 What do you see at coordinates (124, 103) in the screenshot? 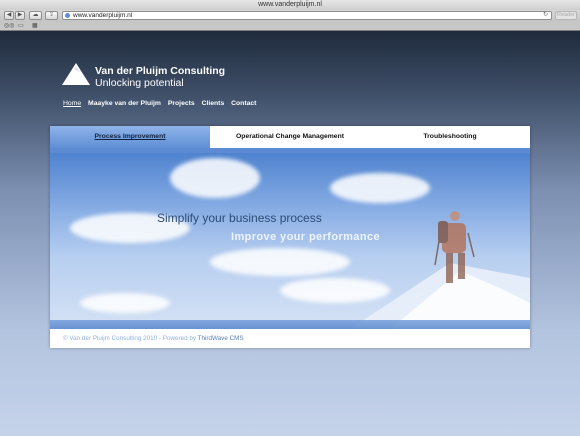
I see `nav-maayke: Maayke van der Pluijm` at bounding box center [124, 103].